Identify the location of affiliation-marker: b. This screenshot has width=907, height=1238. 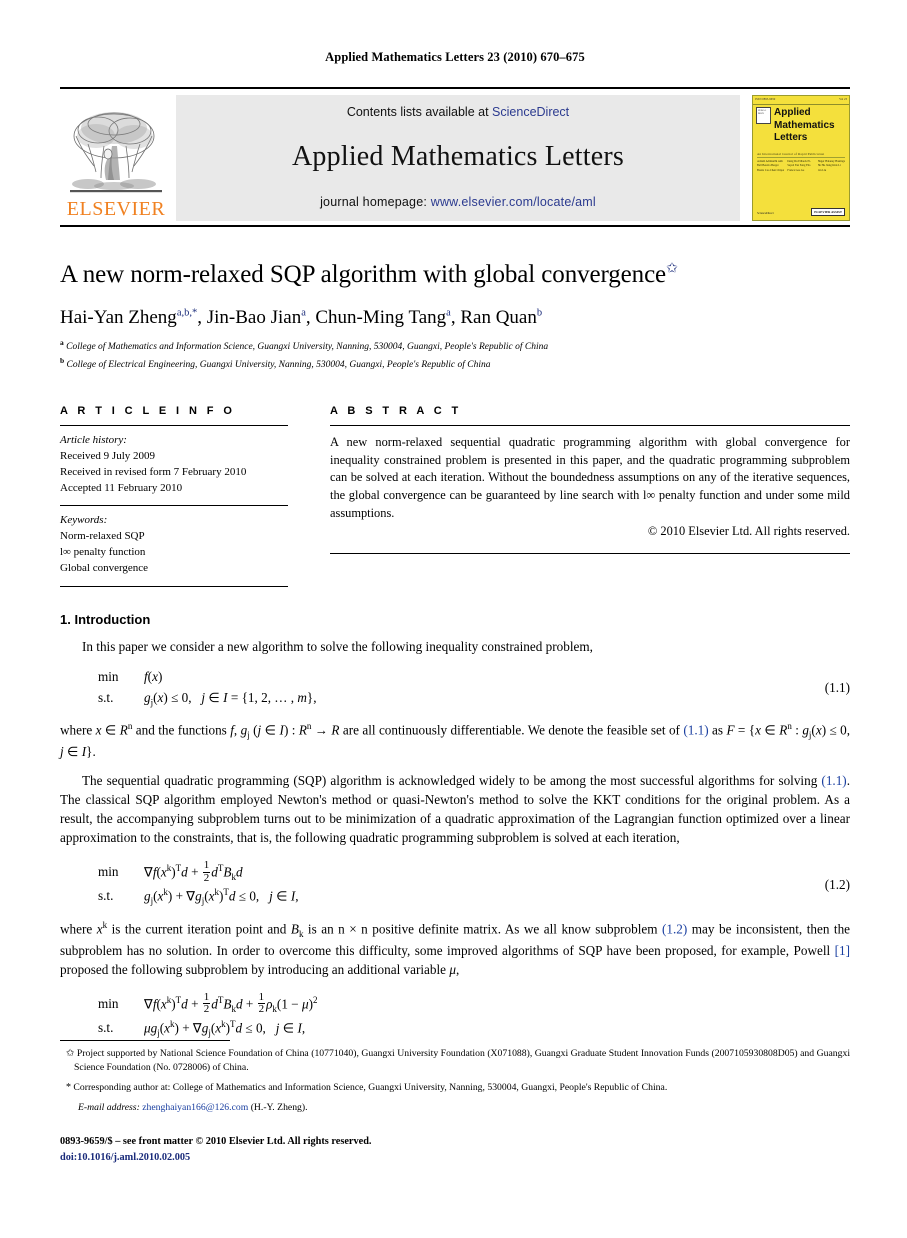
(62, 361).